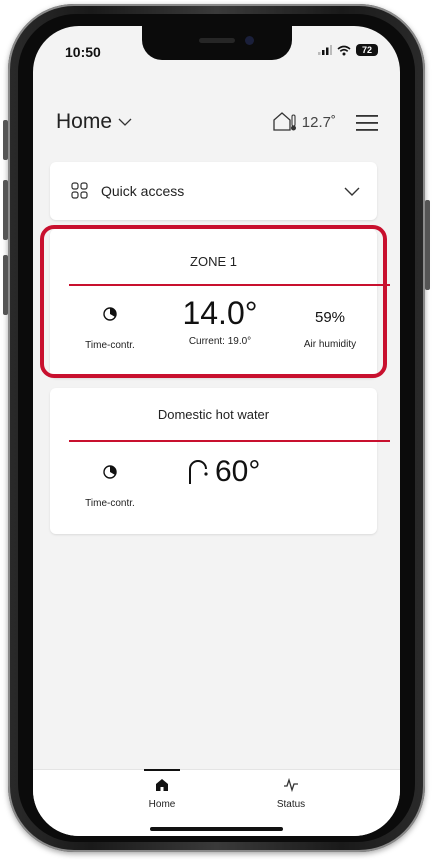 The height and width of the screenshot is (860, 433). I want to click on power-button, so click(427, 245).